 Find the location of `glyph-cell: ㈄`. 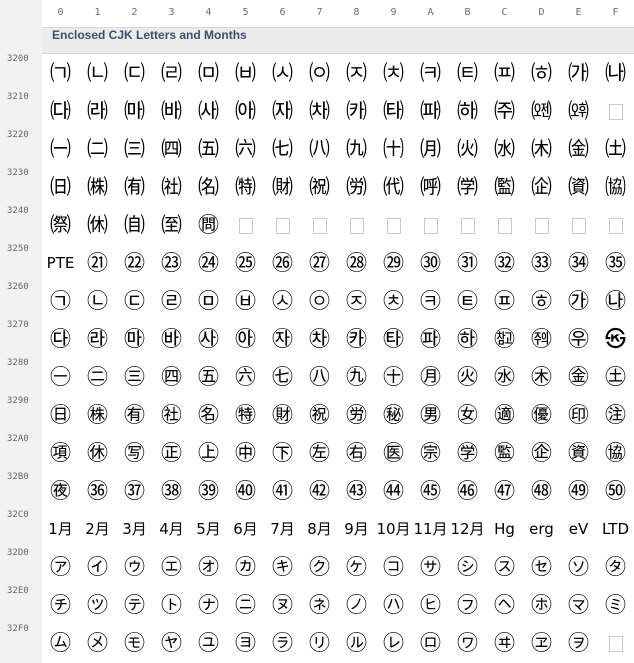

glyph-cell: ㈄ is located at coordinates (208, 73).